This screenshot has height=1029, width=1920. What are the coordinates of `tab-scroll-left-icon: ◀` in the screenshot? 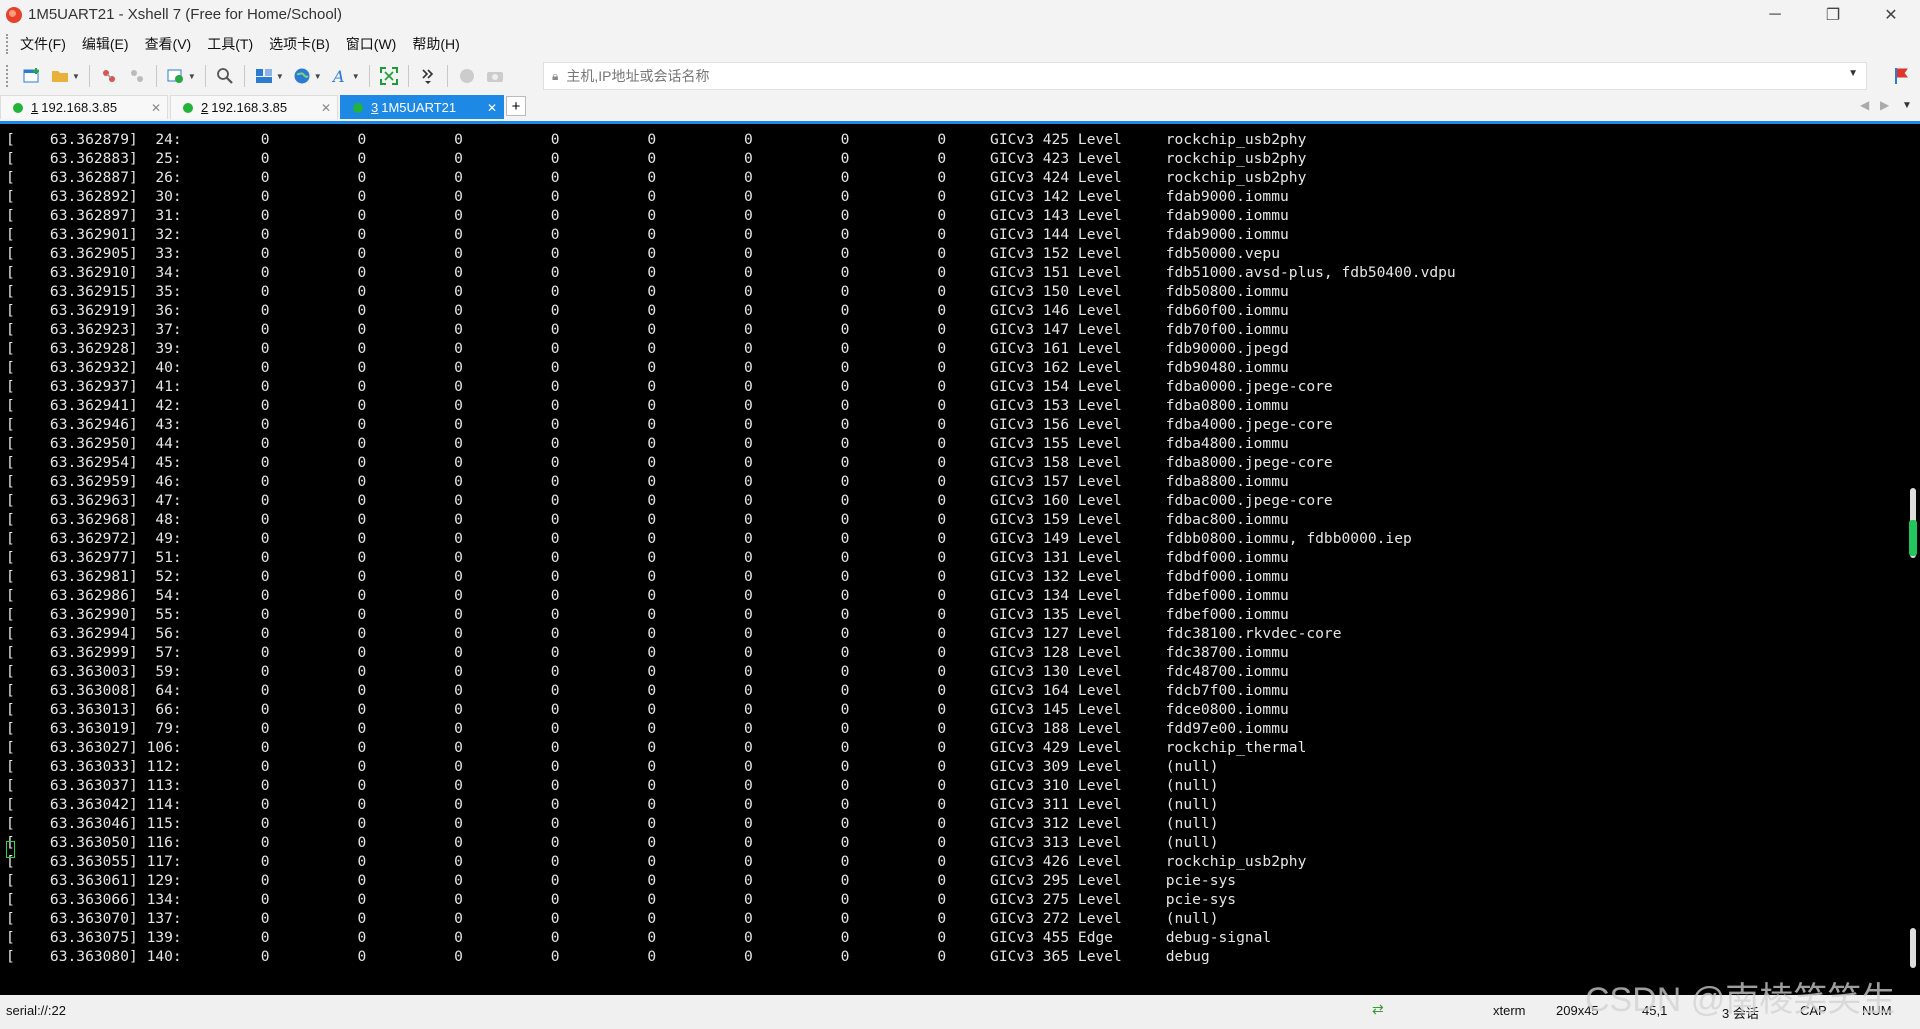 It's located at (1864, 105).